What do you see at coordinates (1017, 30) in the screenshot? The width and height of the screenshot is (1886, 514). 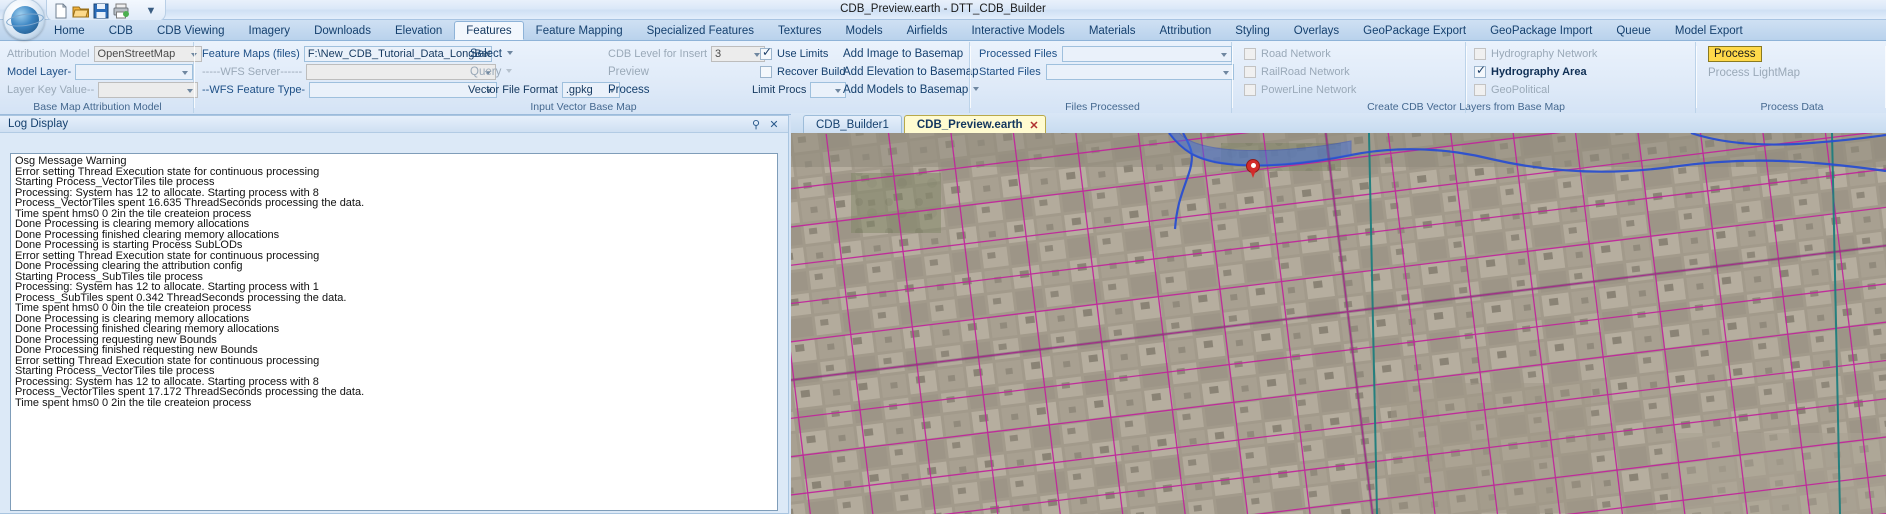 I see `ribbon-tab-interactive-models: Interactive Models` at bounding box center [1017, 30].